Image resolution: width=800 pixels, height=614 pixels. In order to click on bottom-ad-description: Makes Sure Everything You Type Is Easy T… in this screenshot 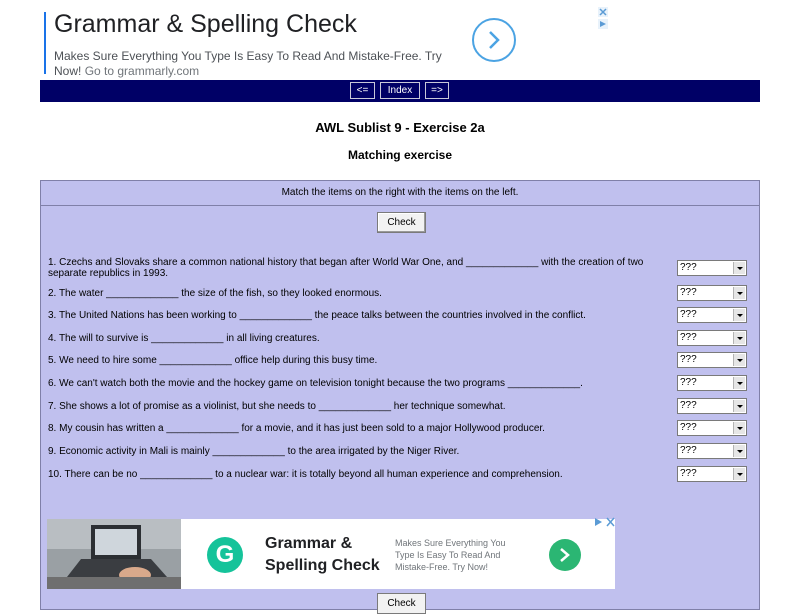, I will do `click(450, 555)`.